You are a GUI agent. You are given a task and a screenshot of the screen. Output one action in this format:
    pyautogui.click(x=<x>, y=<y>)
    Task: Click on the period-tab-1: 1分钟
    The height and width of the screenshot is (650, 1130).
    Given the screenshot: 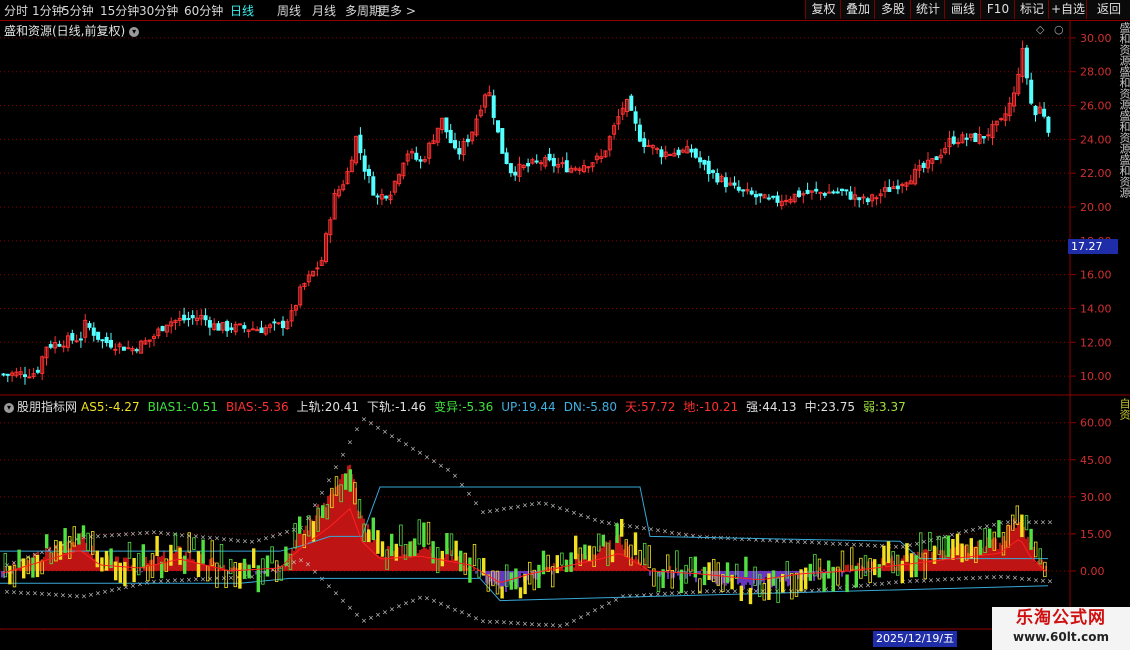 What is the action you would take?
    pyautogui.click(x=48, y=10)
    